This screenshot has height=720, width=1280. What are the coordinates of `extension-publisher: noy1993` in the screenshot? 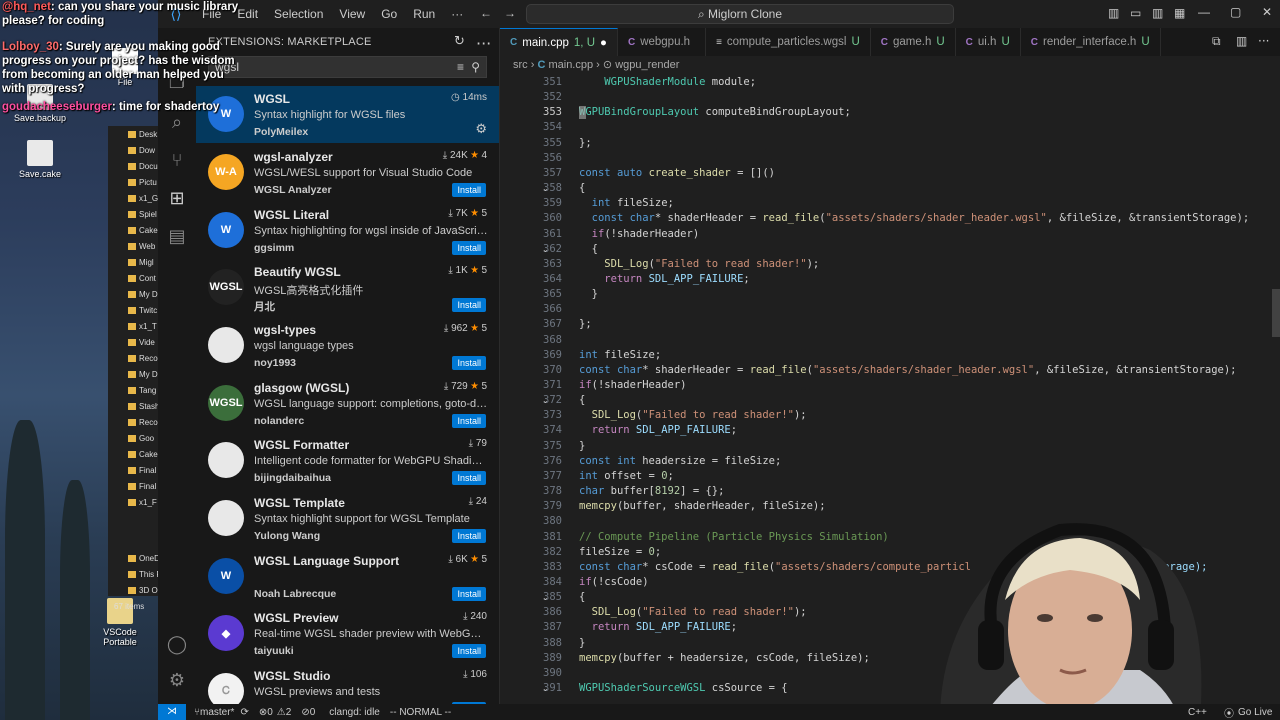 It's located at (275, 363).